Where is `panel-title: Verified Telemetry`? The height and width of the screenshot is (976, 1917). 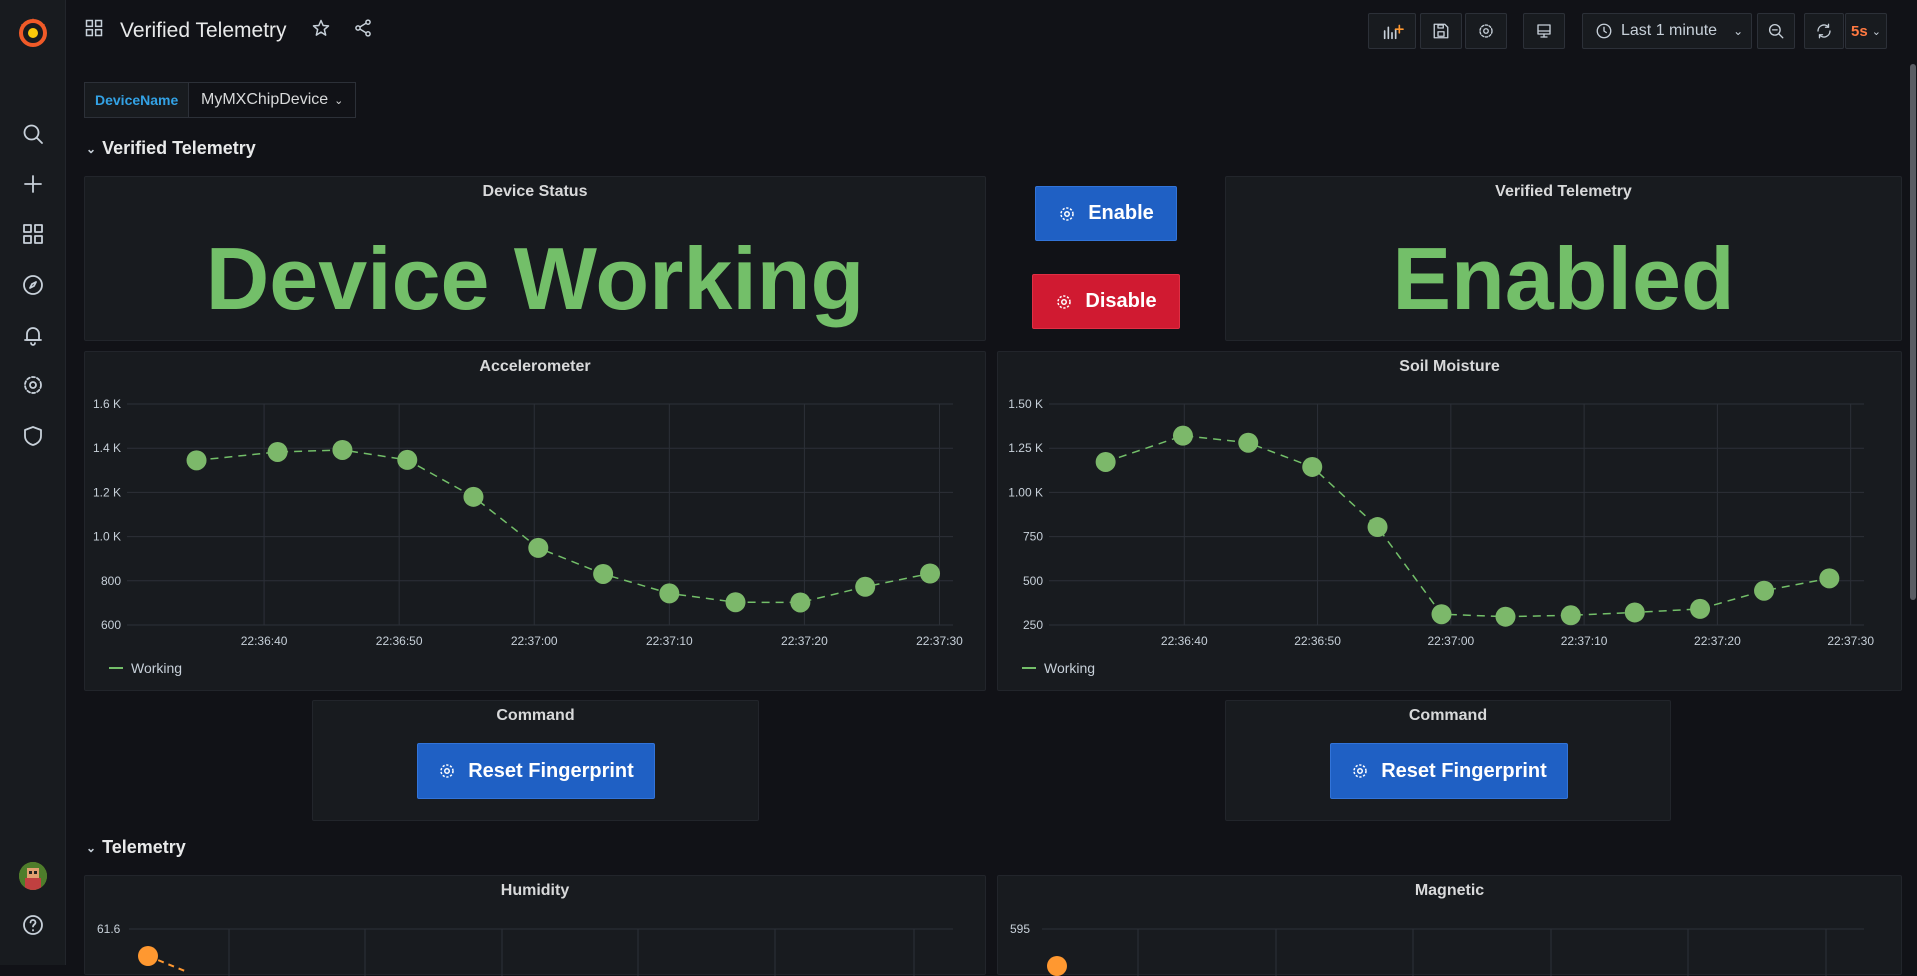
panel-title: Verified Telemetry is located at coordinates (1563, 192).